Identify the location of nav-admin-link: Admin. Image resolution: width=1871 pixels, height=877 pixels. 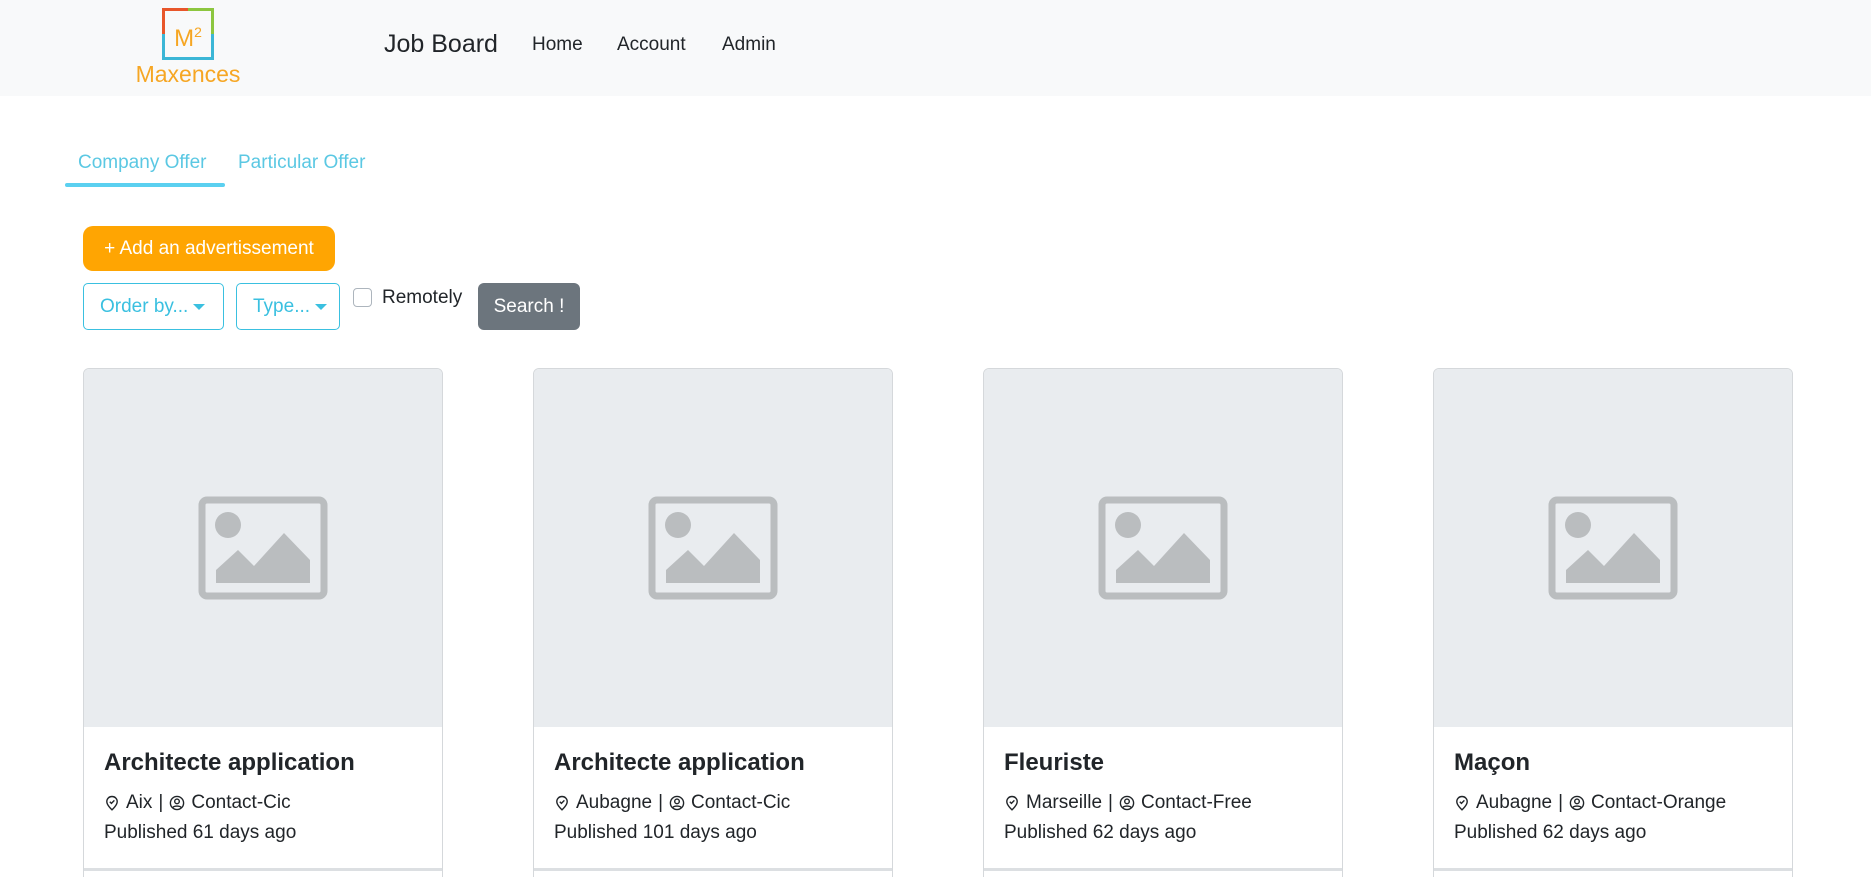
(749, 45).